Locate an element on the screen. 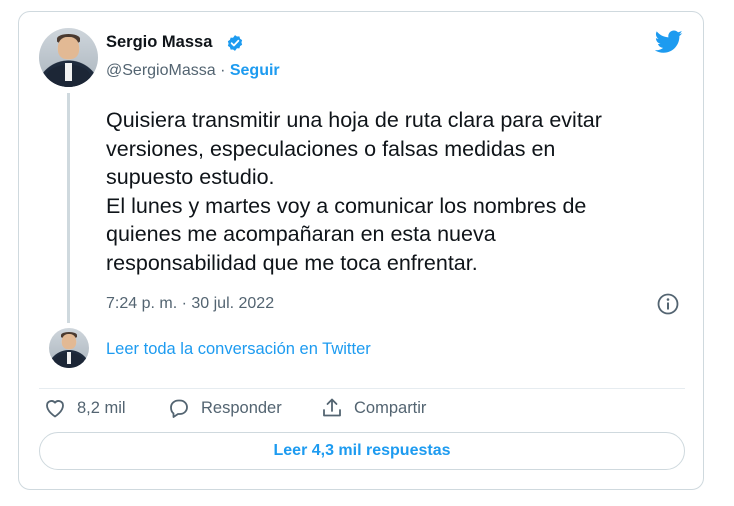 The image size is (734, 506). like-button: 8,2 mil is located at coordinates (84, 408).